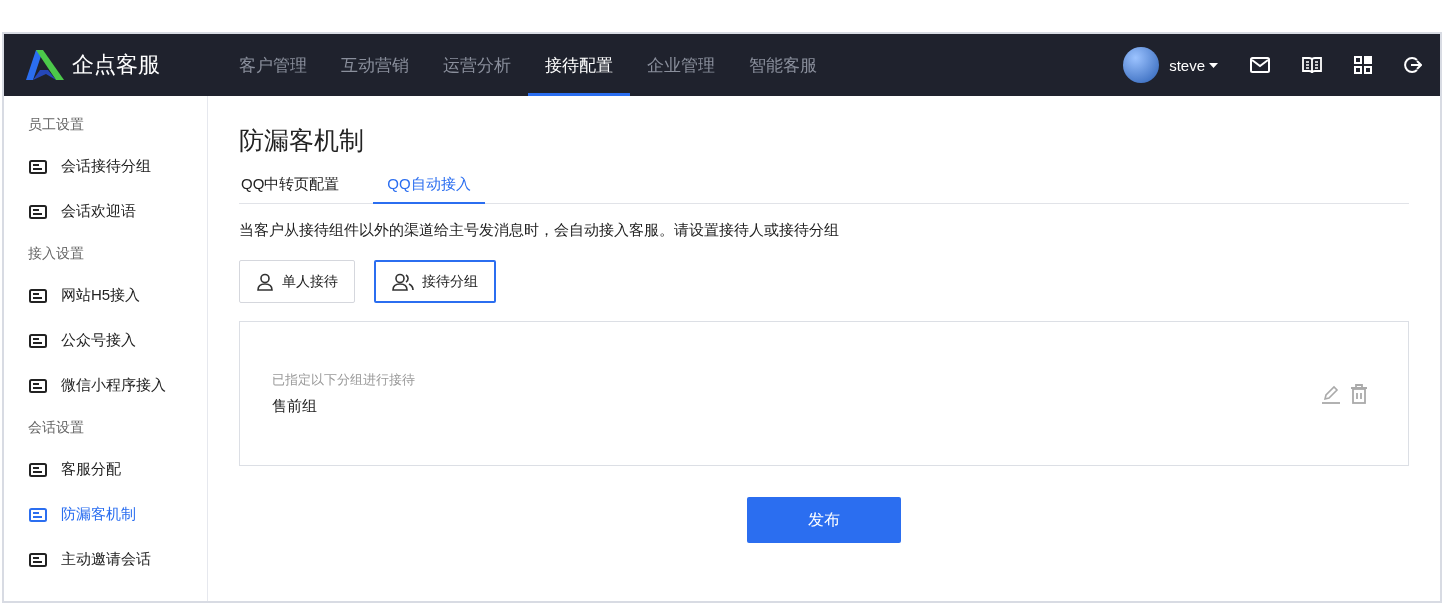 Image resolution: width=1444 pixels, height=604 pixels. I want to click on sidebar-item: 主动邀请会话, so click(117, 559).